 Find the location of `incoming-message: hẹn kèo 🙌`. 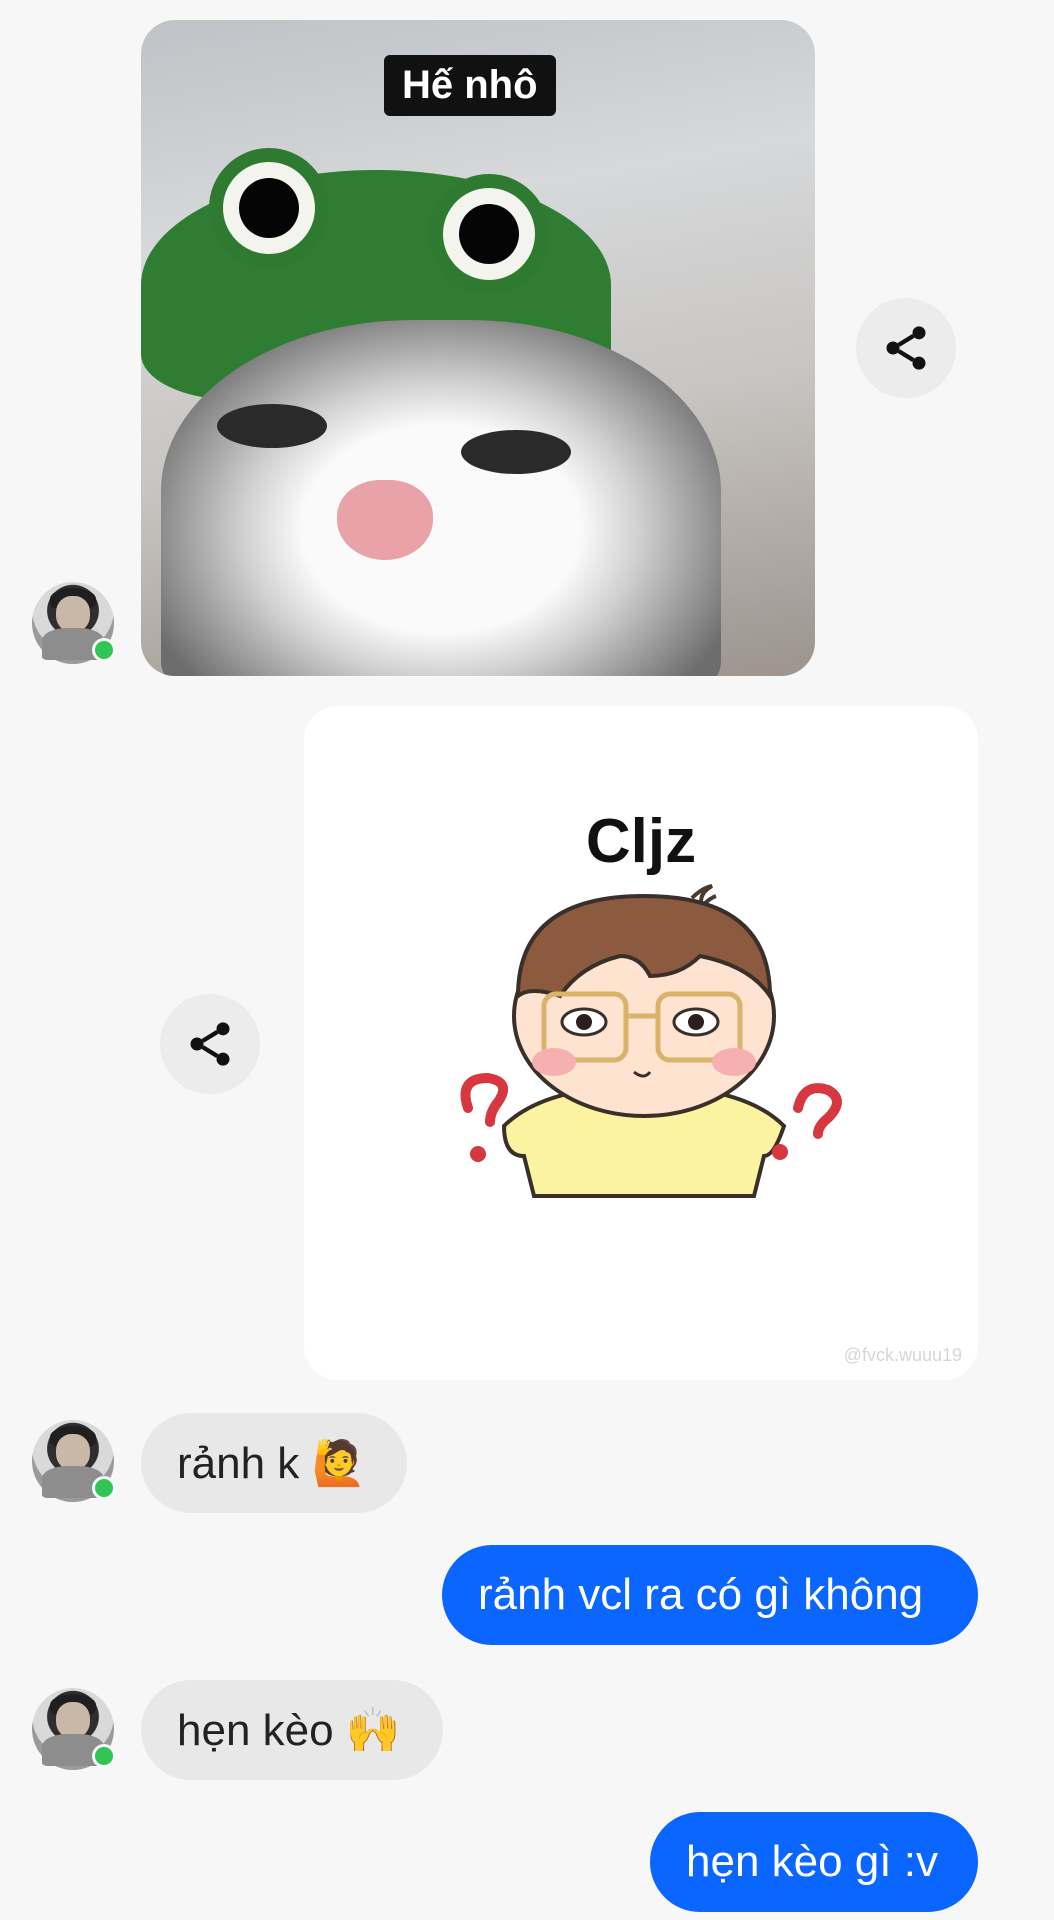

incoming-message: hẹn kèo 🙌 is located at coordinates (292, 1730).